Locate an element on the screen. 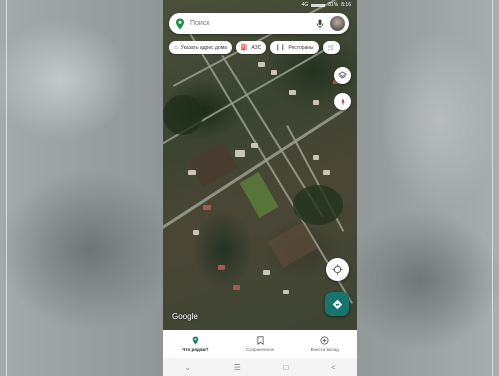 This screenshot has height=376, width=499. layers-icon is located at coordinates (342, 75).